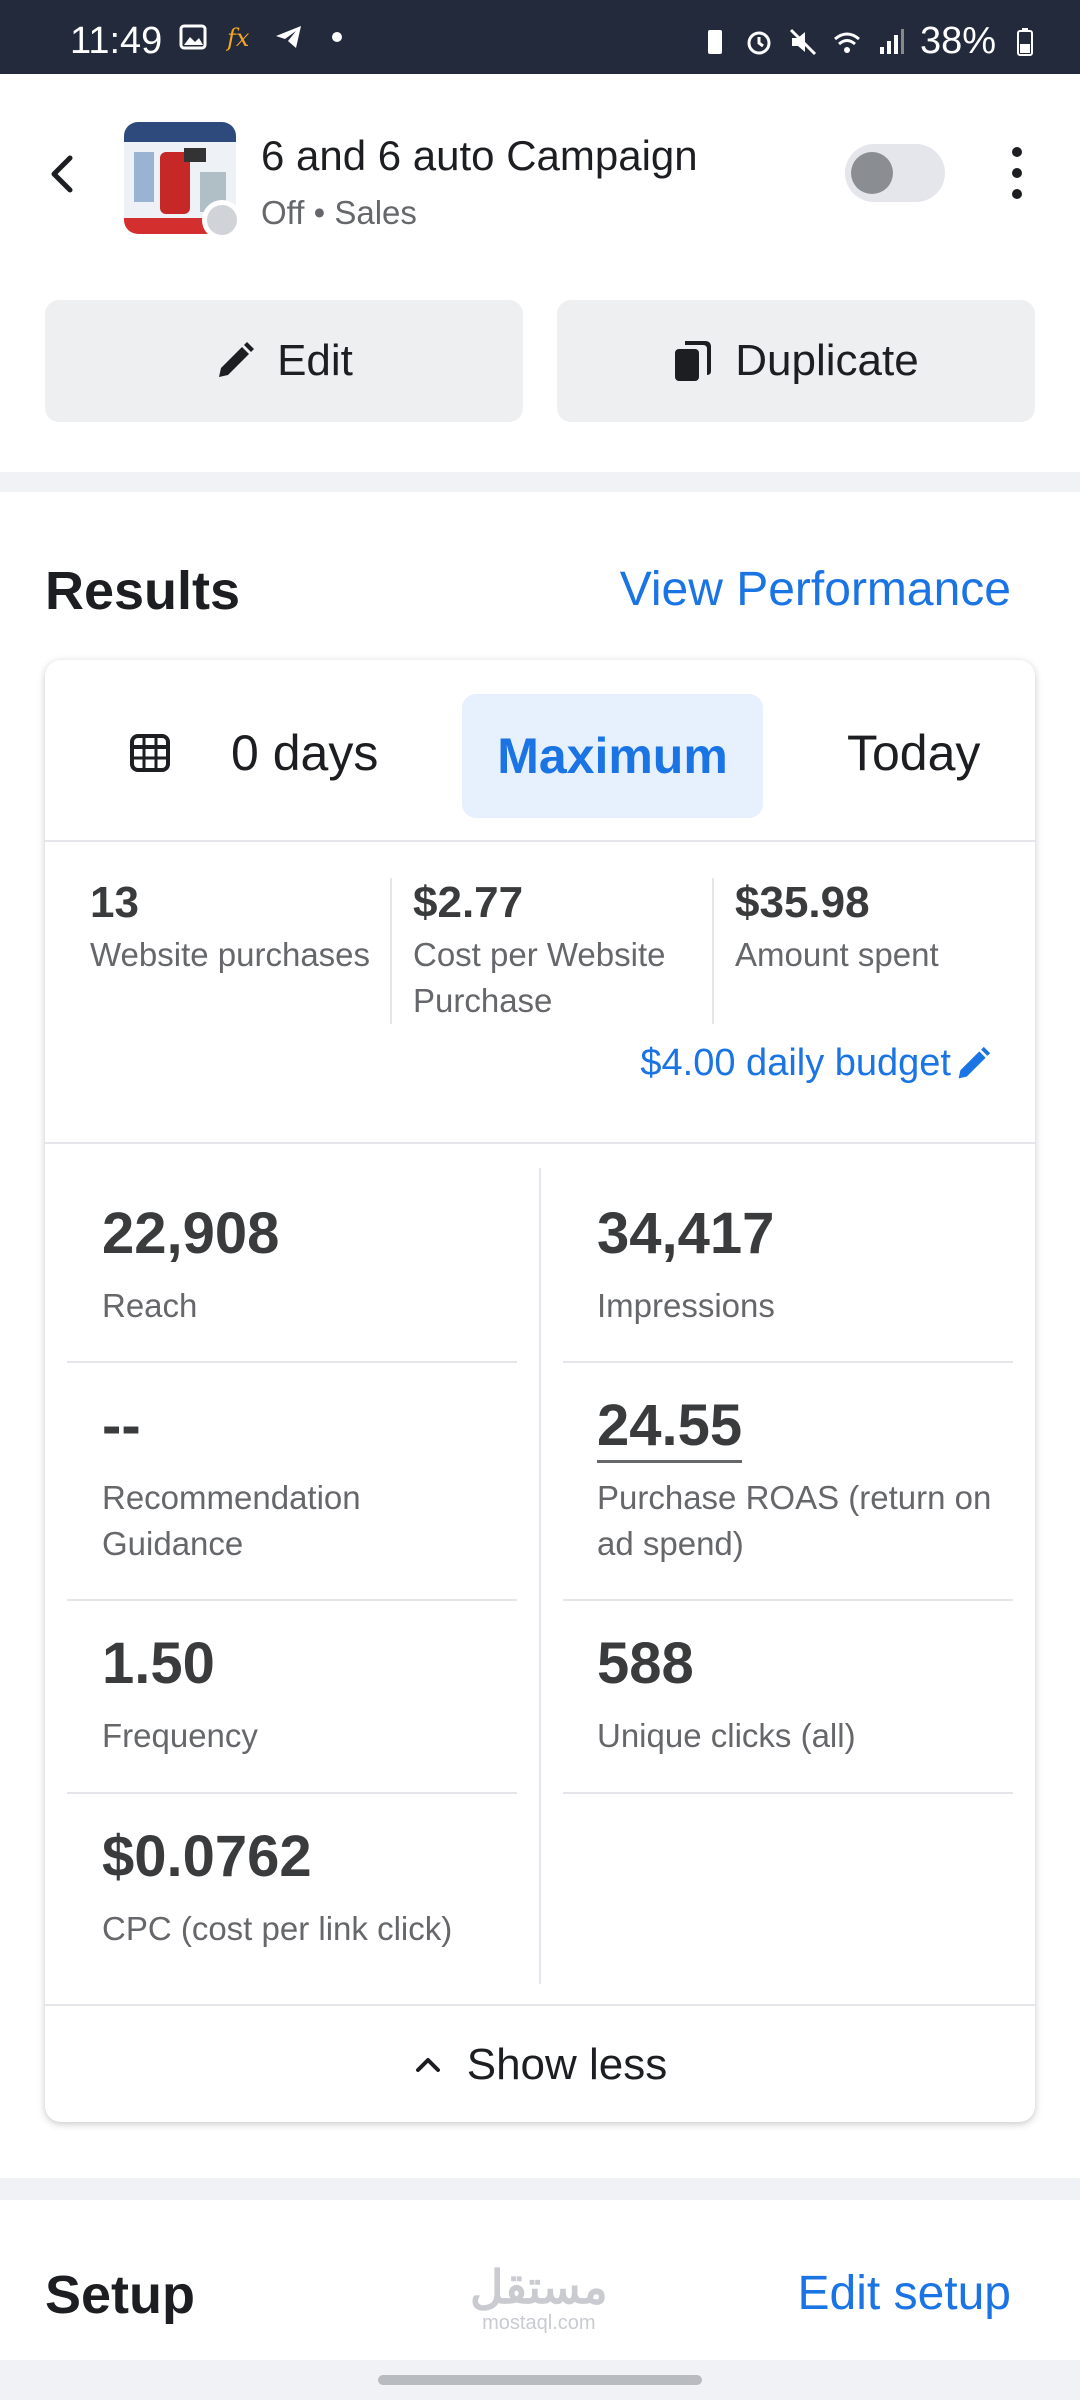  What do you see at coordinates (693, 361) in the screenshot?
I see `duplicate-icon` at bounding box center [693, 361].